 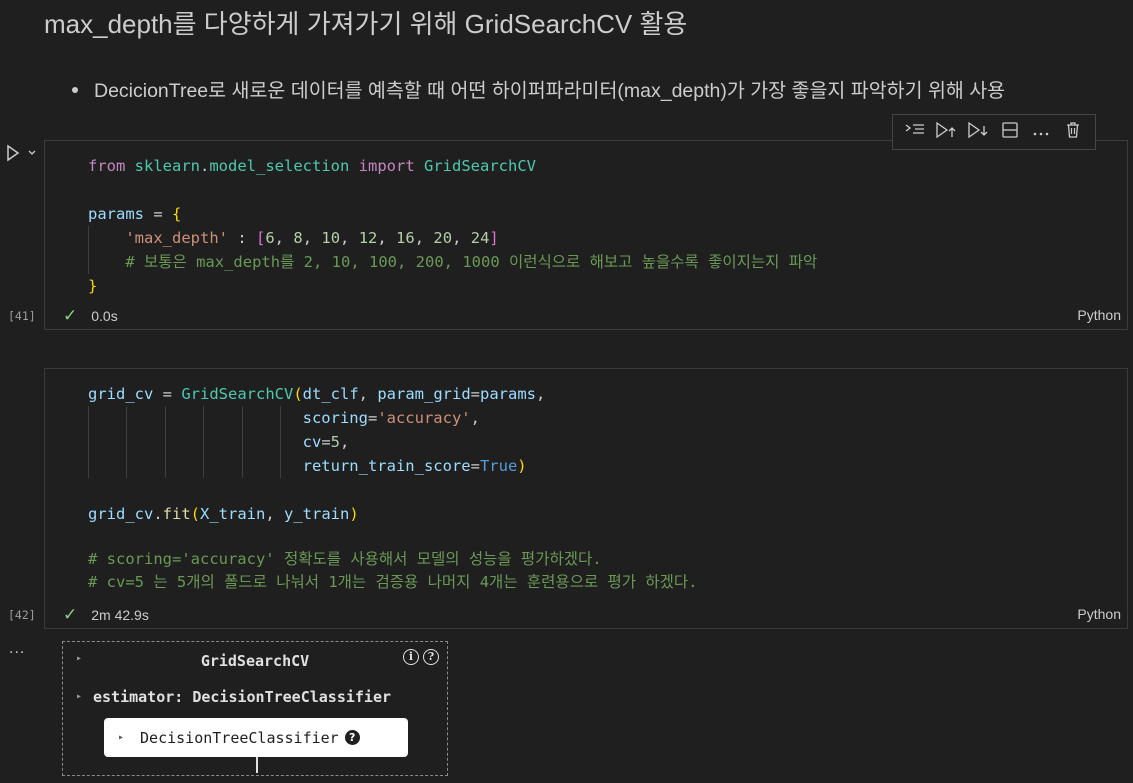 What do you see at coordinates (1010, 132) in the screenshot?
I see `split-cell-icon` at bounding box center [1010, 132].